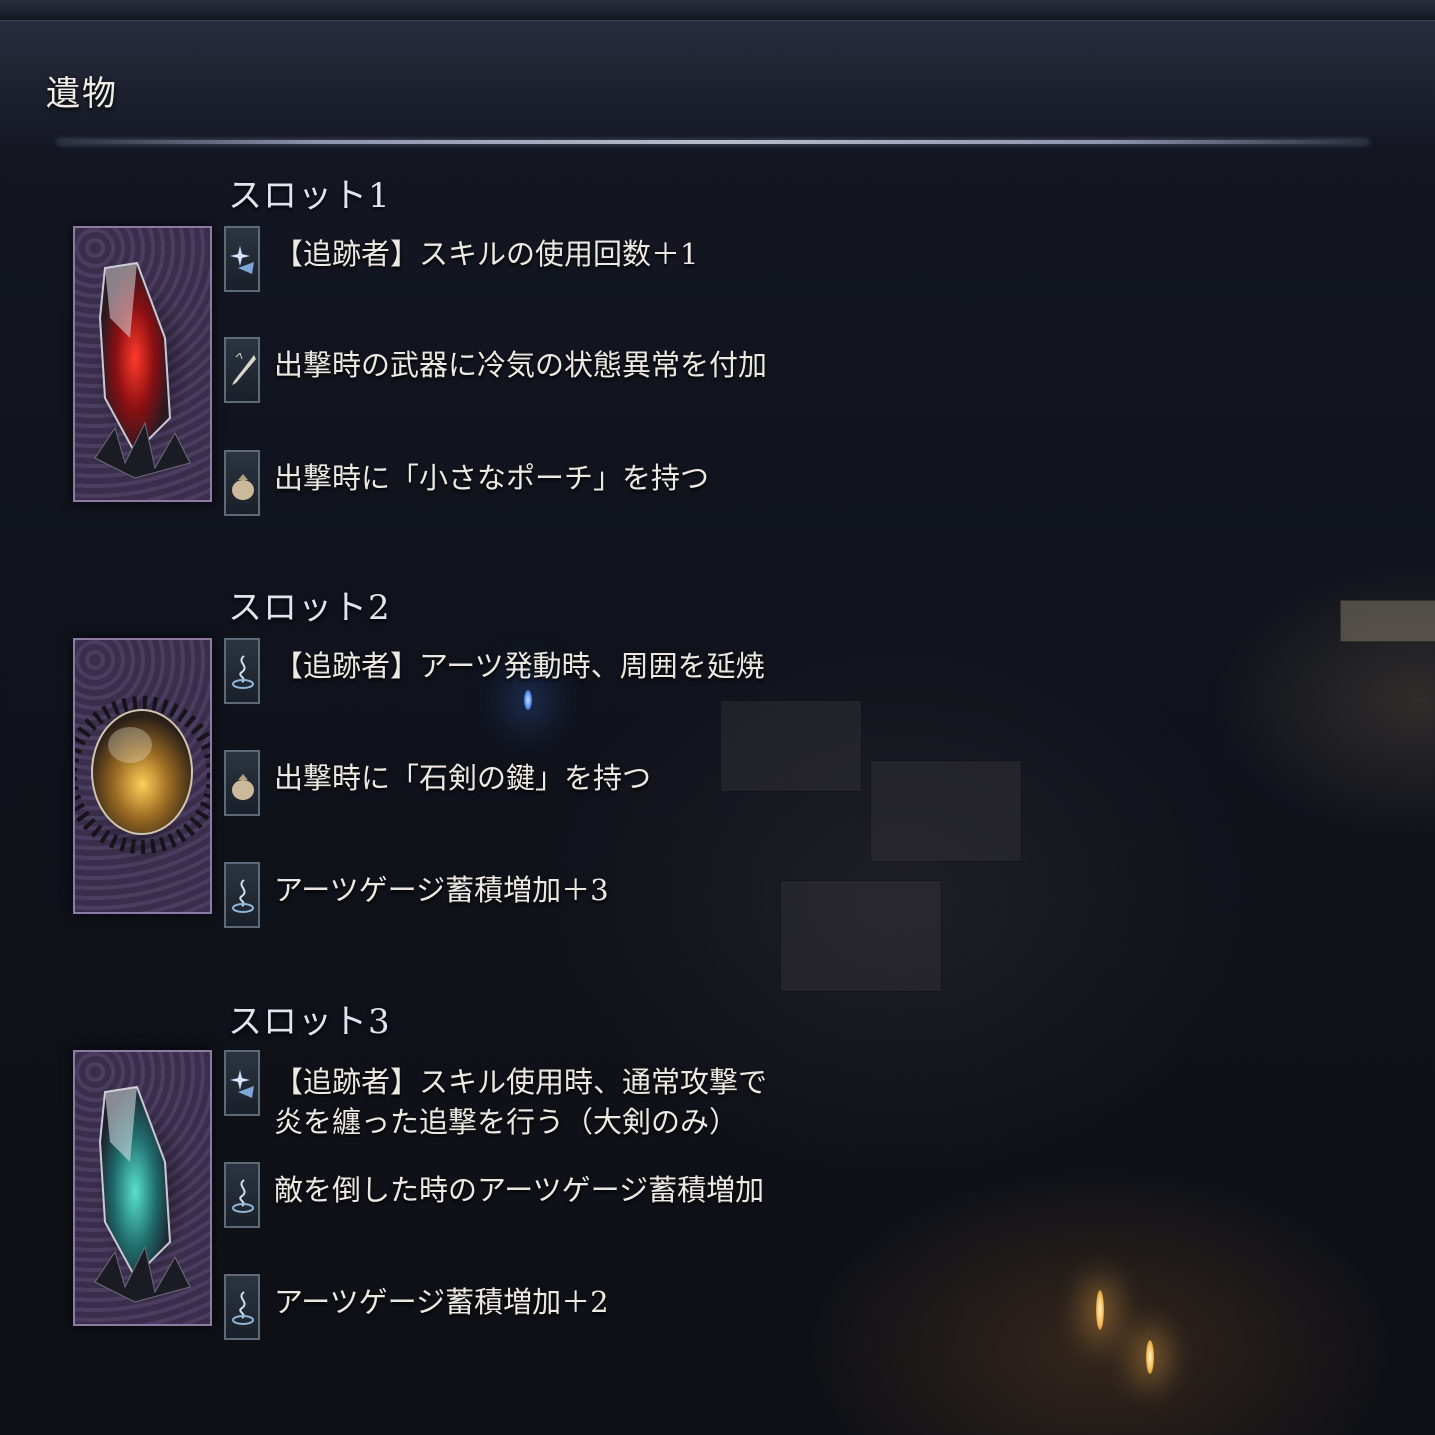 The width and height of the screenshot is (1435, 1435). What do you see at coordinates (521, 365) in the screenshot?
I see `effect-text: 出撃時の武器に冷気の状態異常を付加` at bounding box center [521, 365].